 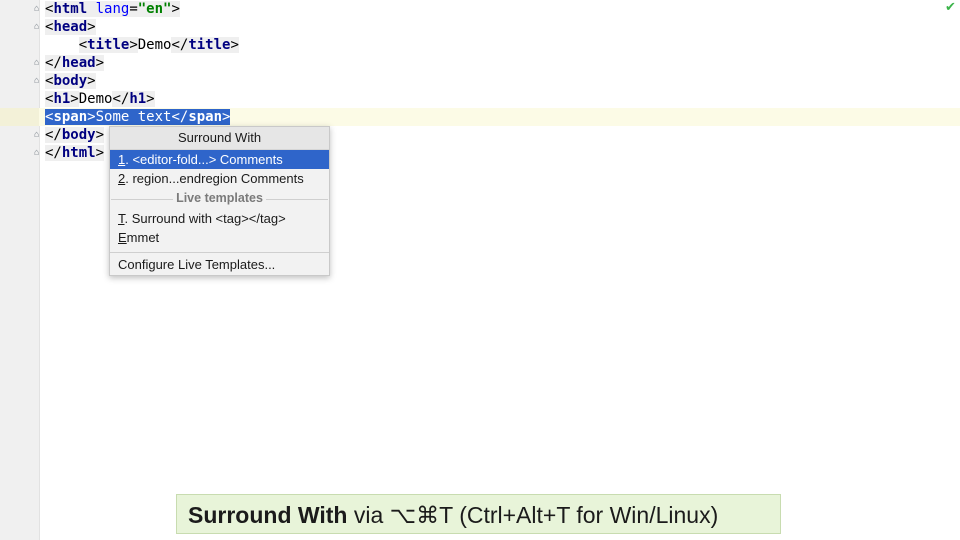 What do you see at coordinates (100, 99) in the screenshot?
I see `code-line: <h1>Demo</h1>` at bounding box center [100, 99].